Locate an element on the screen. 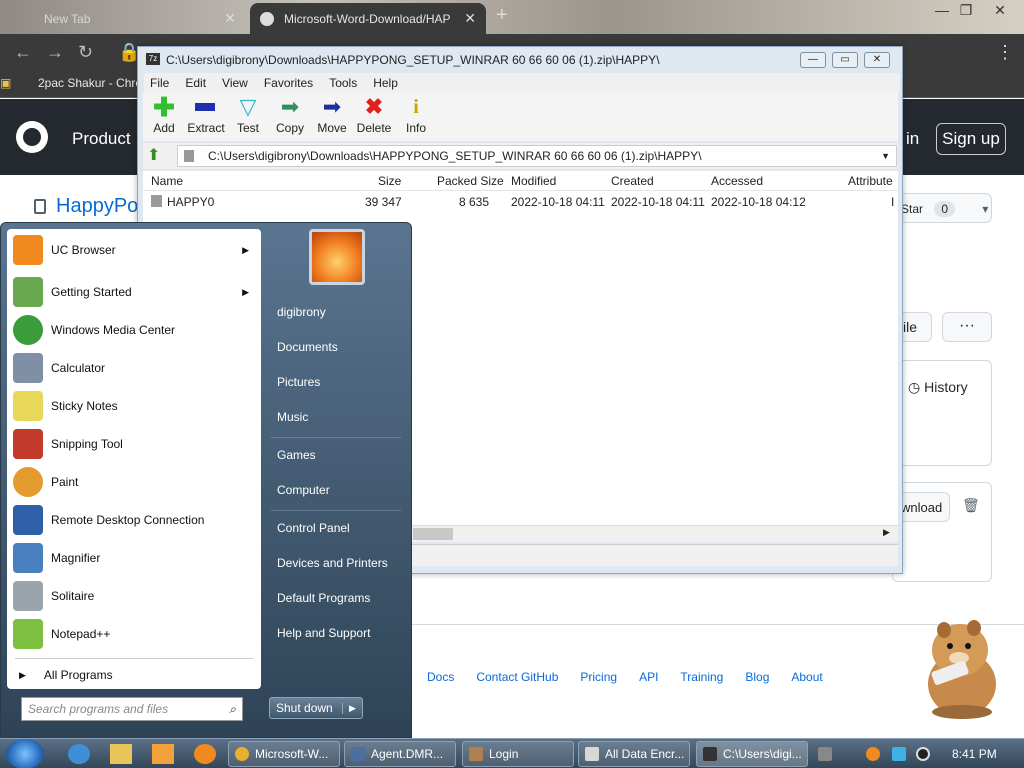 This screenshot has height=768, width=1024. program-notepad-plus-plus: Notepad++ is located at coordinates (134, 634).